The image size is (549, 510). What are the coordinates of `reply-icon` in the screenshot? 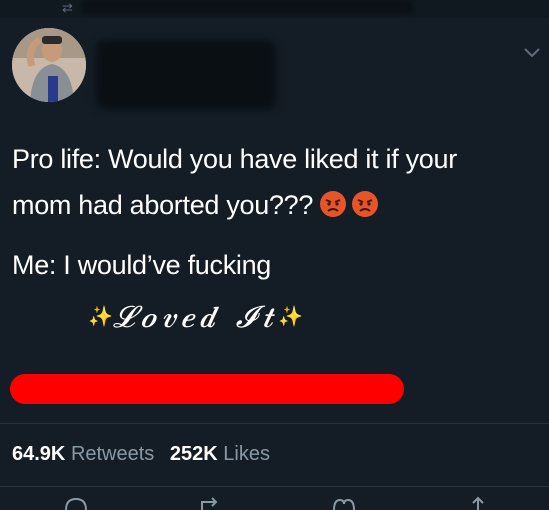 It's located at (76, 503).